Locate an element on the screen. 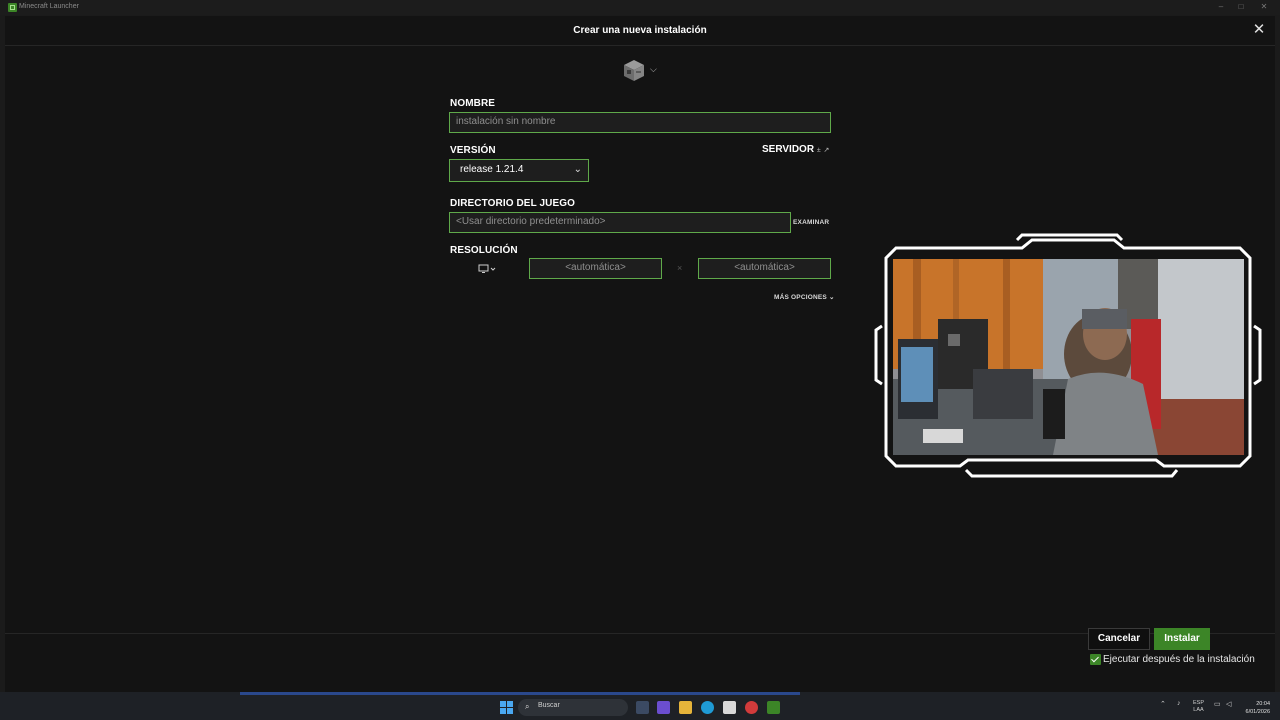 The height and width of the screenshot is (720, 1280). dialog-title: Crear una nueva instalación is located at coordinates (640, 30).